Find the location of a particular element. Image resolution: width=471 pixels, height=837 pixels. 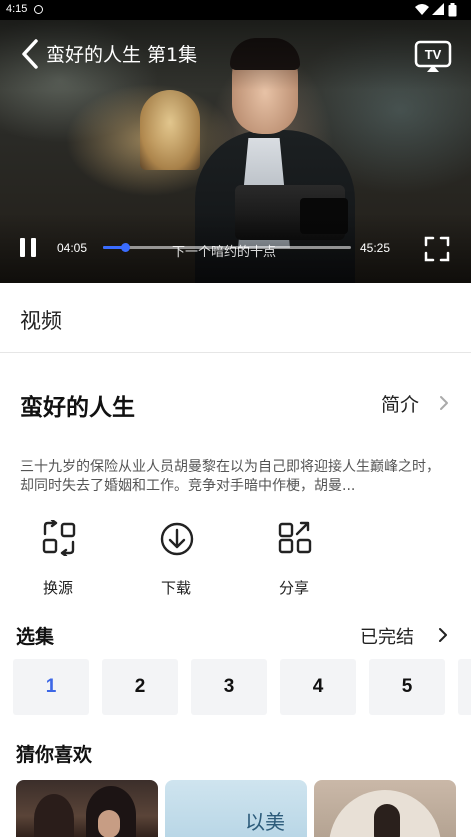

tab-video: 视频 is located at coordinates (41, 320).